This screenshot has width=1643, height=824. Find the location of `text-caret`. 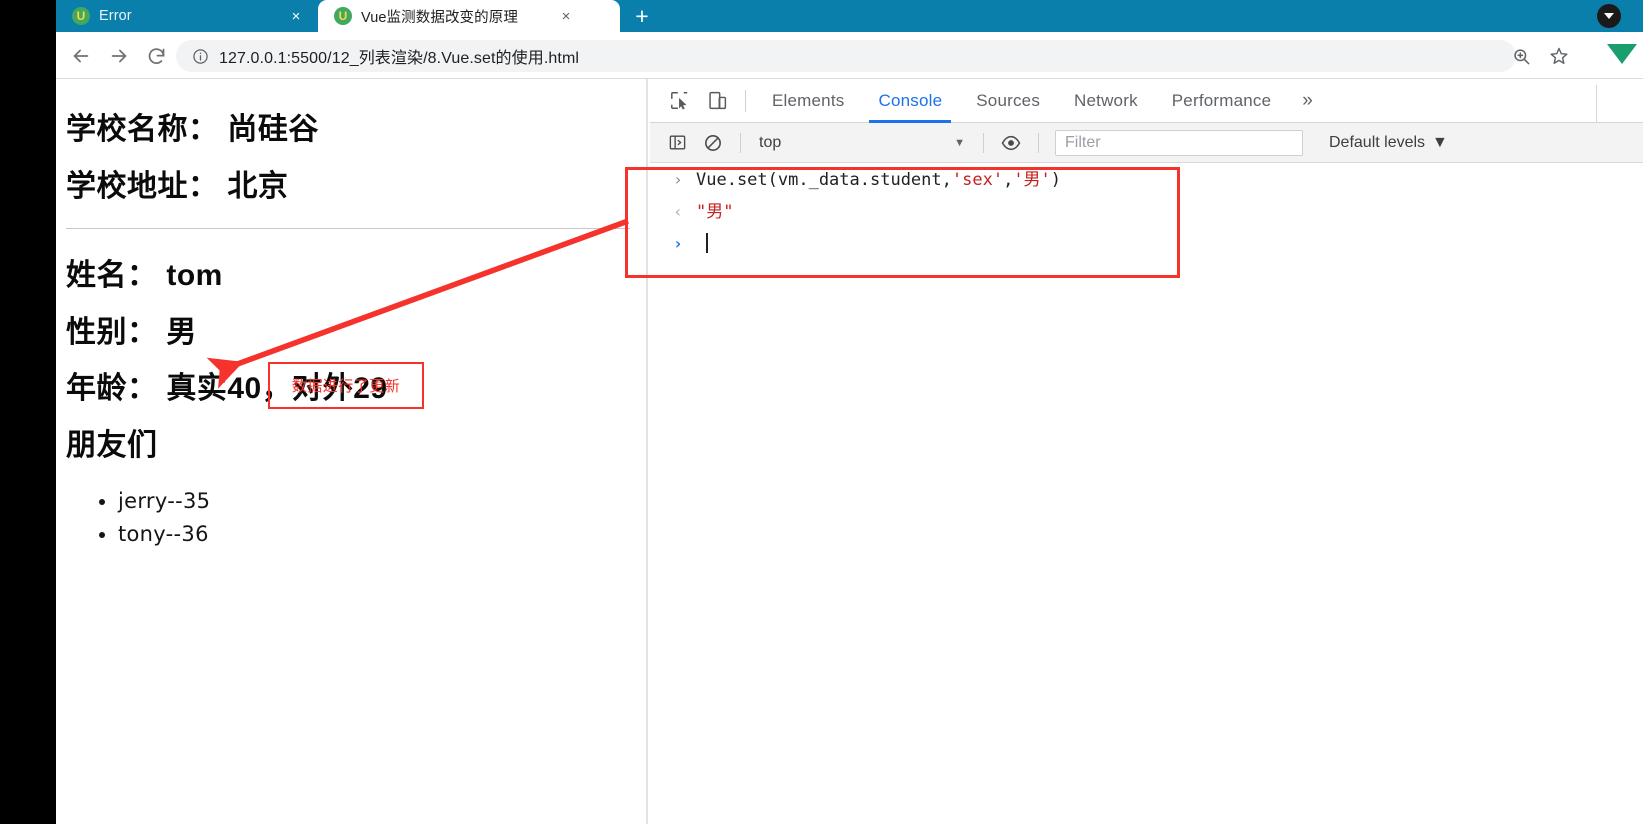

text-caret is located at coordinates (707, 242).